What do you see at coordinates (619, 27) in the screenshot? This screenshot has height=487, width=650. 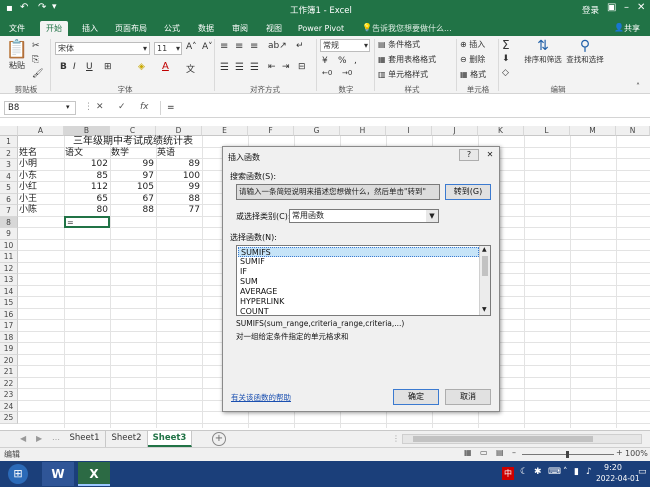 I see `share-icon: 👤` at bounding box center [619, 27].